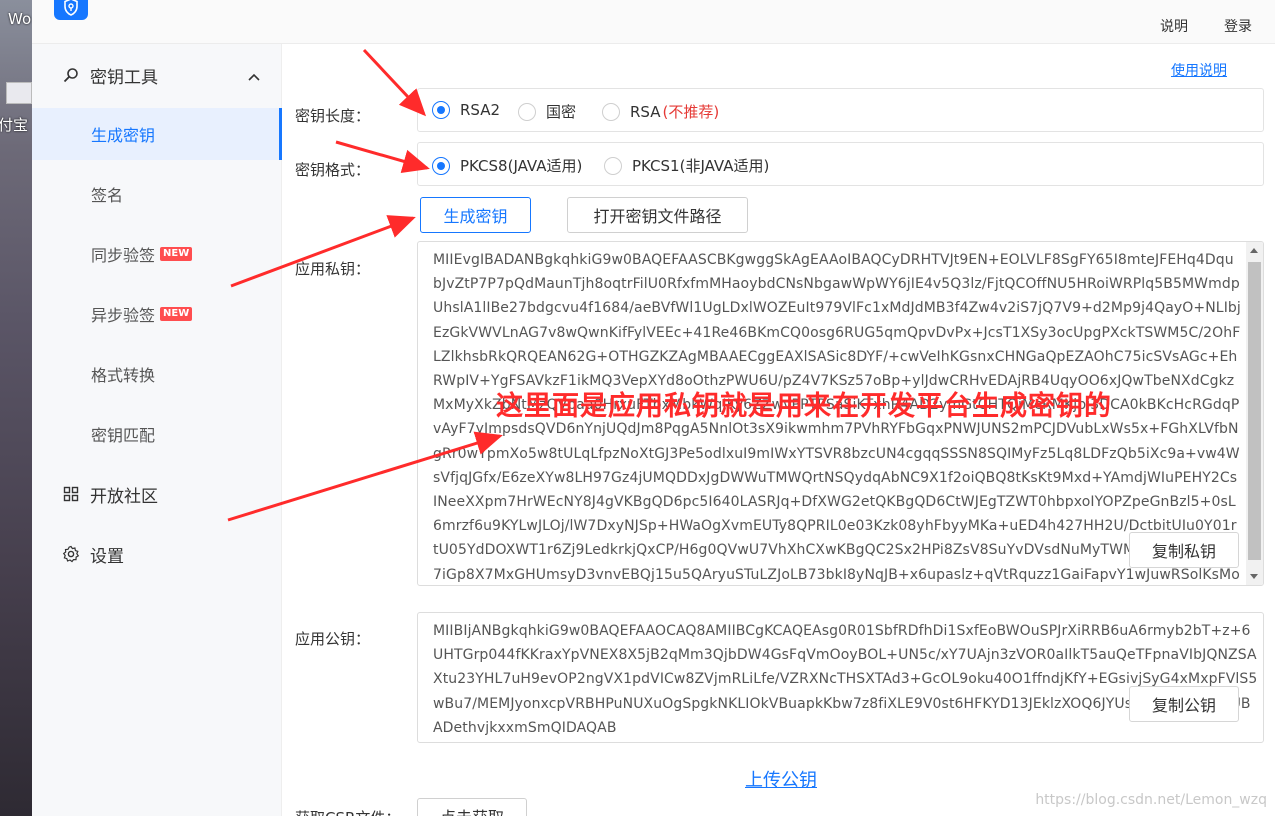 This screenshot has height=816, width=1275. I want to click on private-key-scrollbar, so click(1254, 413).